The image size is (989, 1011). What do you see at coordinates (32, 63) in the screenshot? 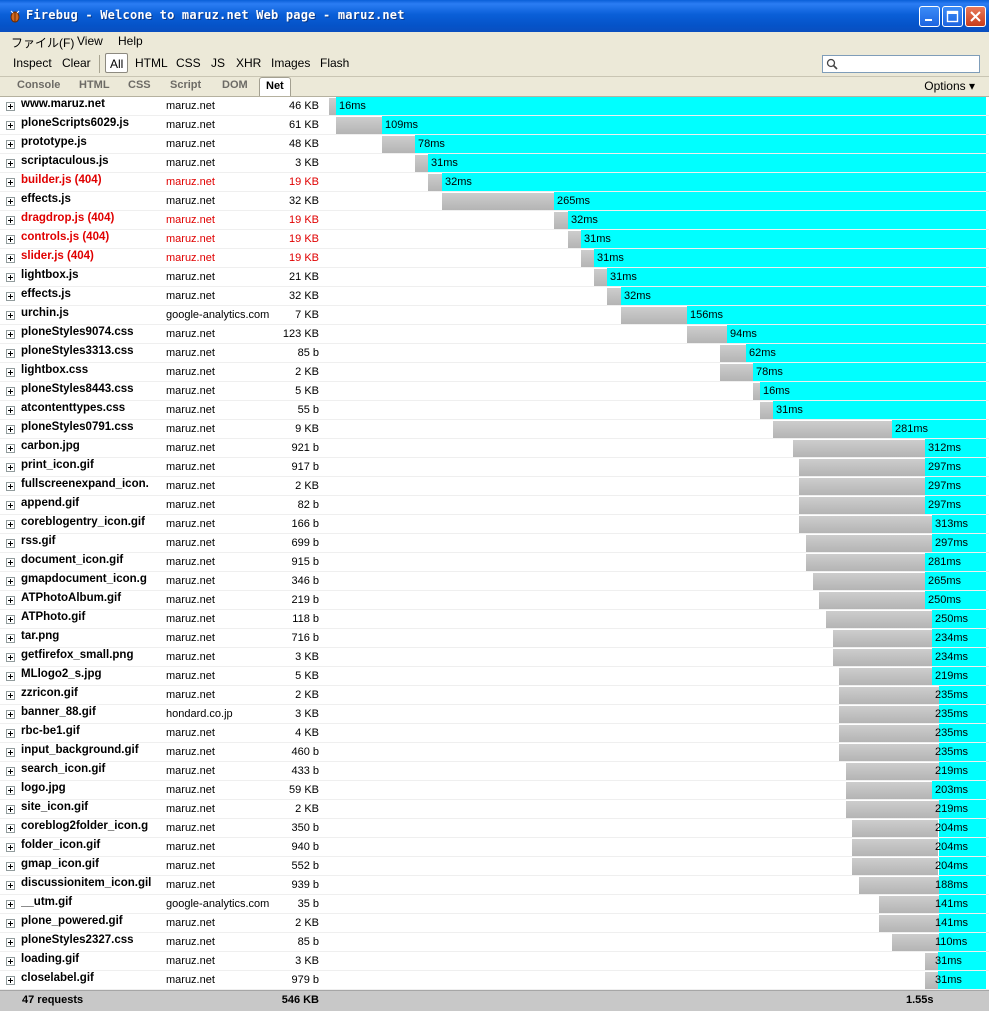
I see `inspect-button: Inspect` at bounding box center [32, 63].